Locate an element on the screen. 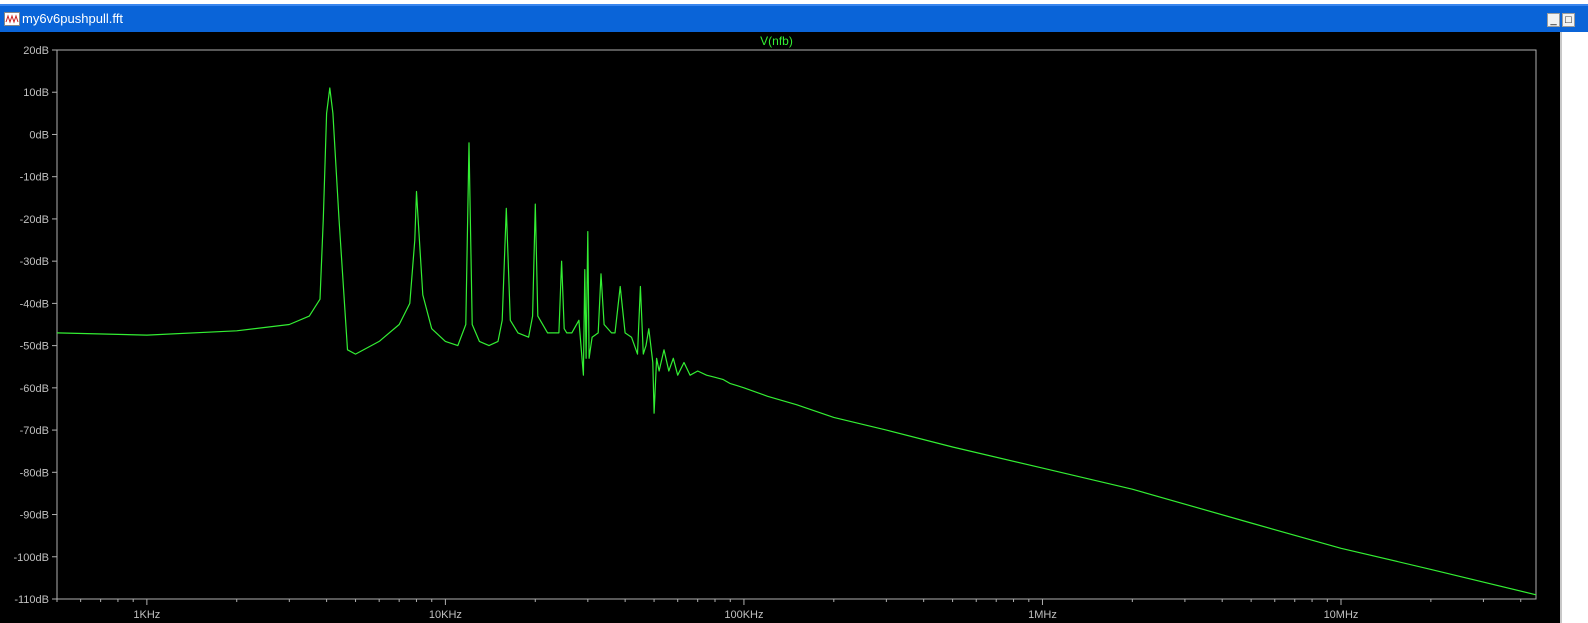  y-tick-label: -30dB is located at coordinates (34, 262).